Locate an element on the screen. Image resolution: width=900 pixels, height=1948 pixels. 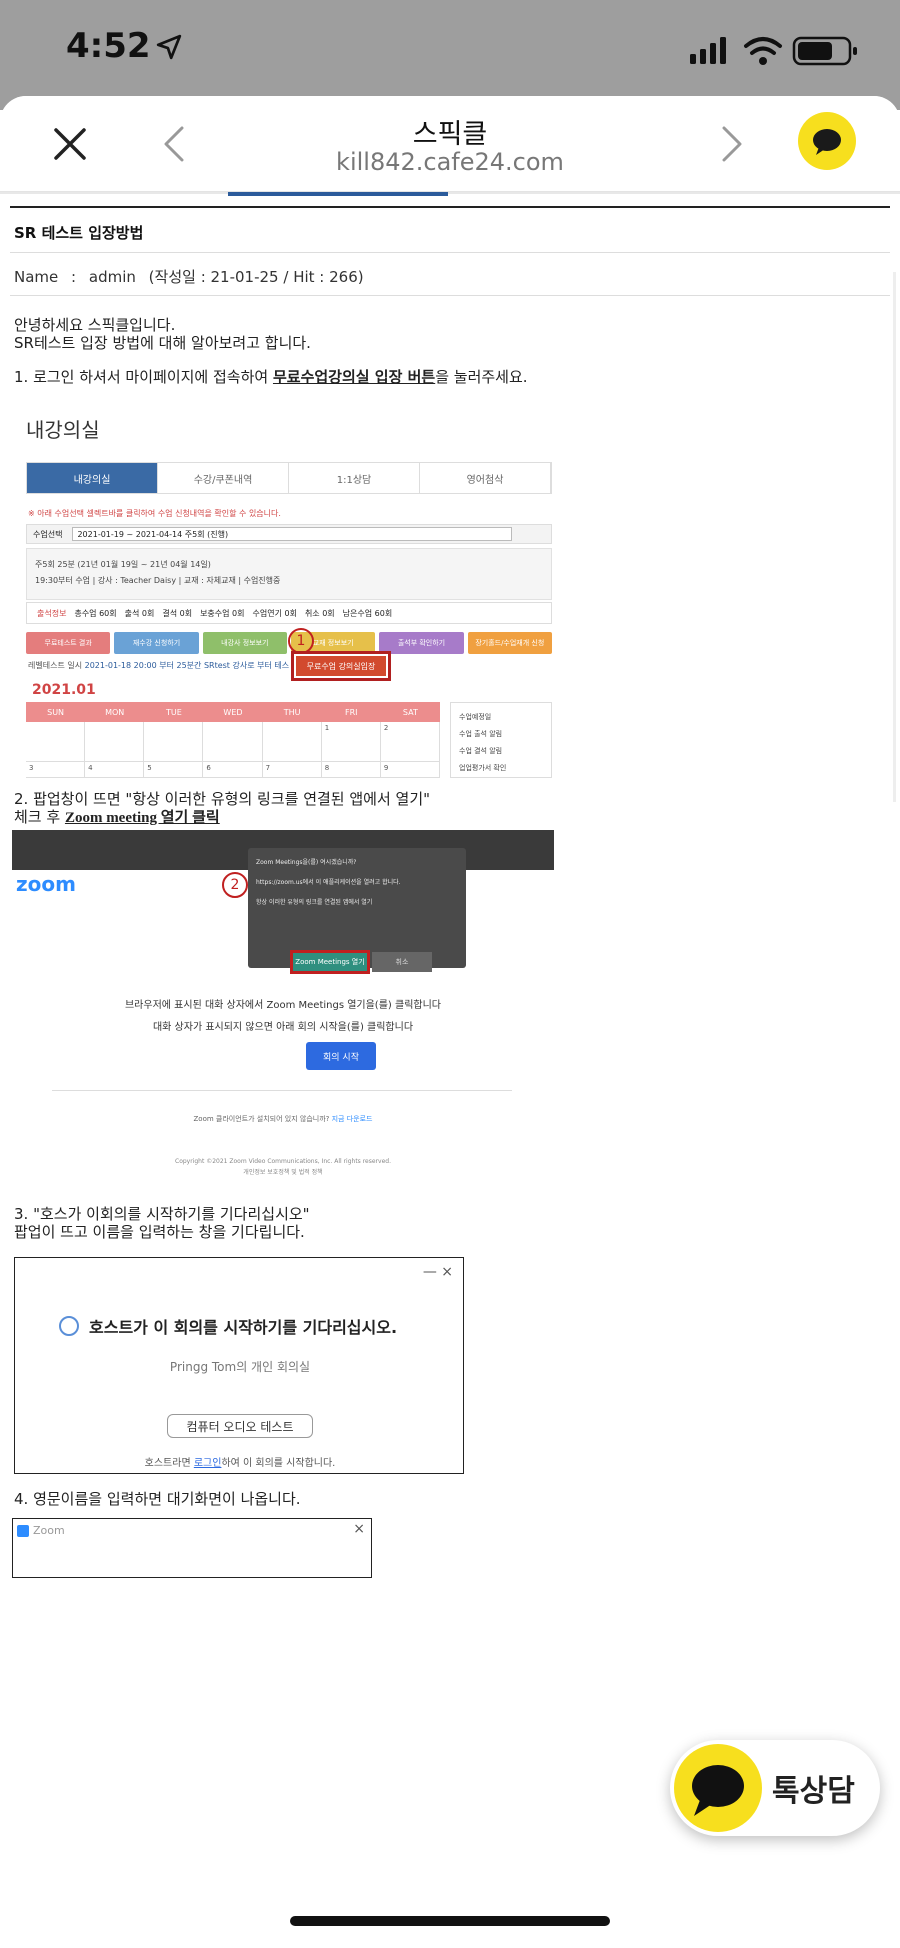
meeting-room-name: Pringg Tom의 개인 회의실 is located at coordinates (240, 1367).